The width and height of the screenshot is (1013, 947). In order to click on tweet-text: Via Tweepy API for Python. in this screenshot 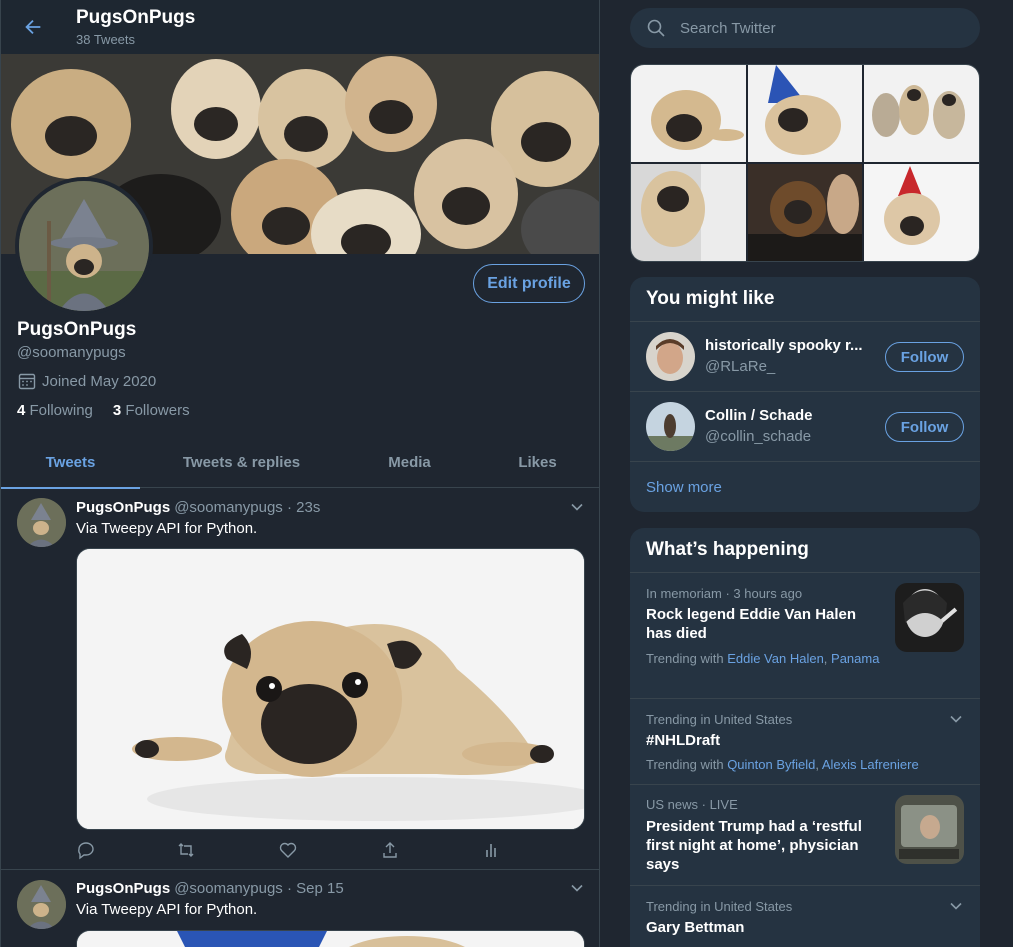, I will do `click(167, 528)`.